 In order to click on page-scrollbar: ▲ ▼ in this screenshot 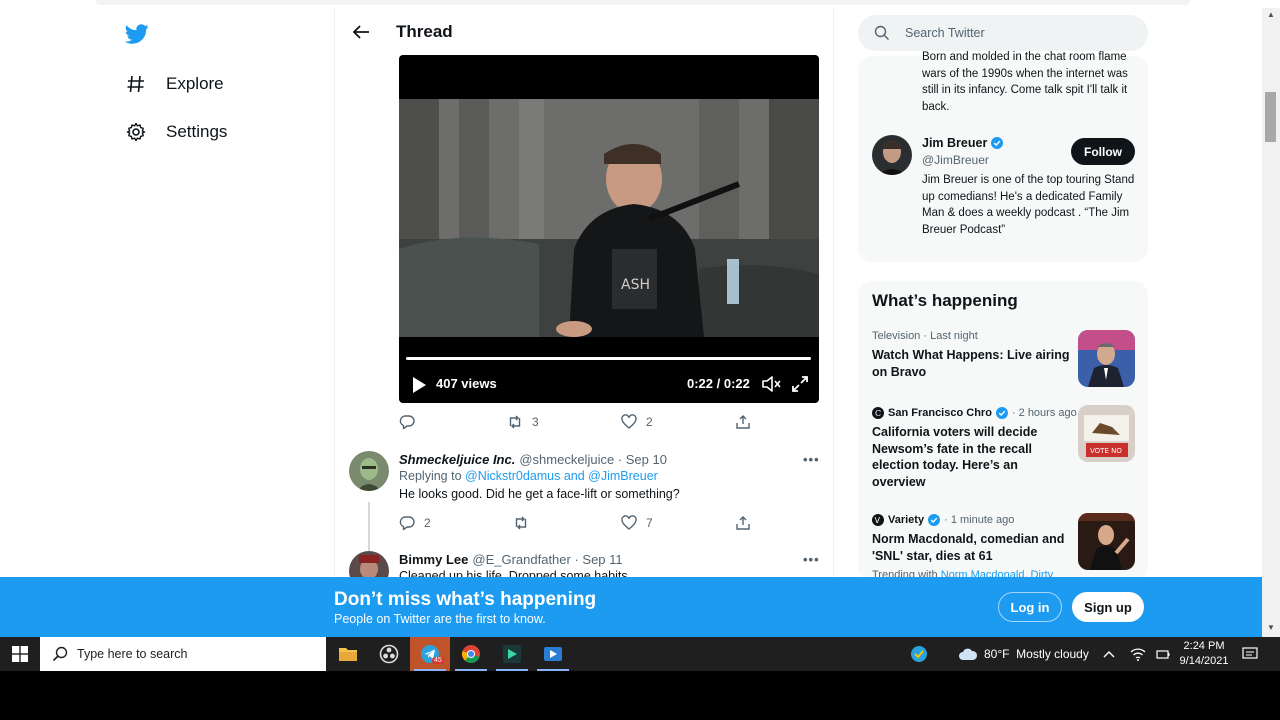, I will do `click(1271, 322)`.